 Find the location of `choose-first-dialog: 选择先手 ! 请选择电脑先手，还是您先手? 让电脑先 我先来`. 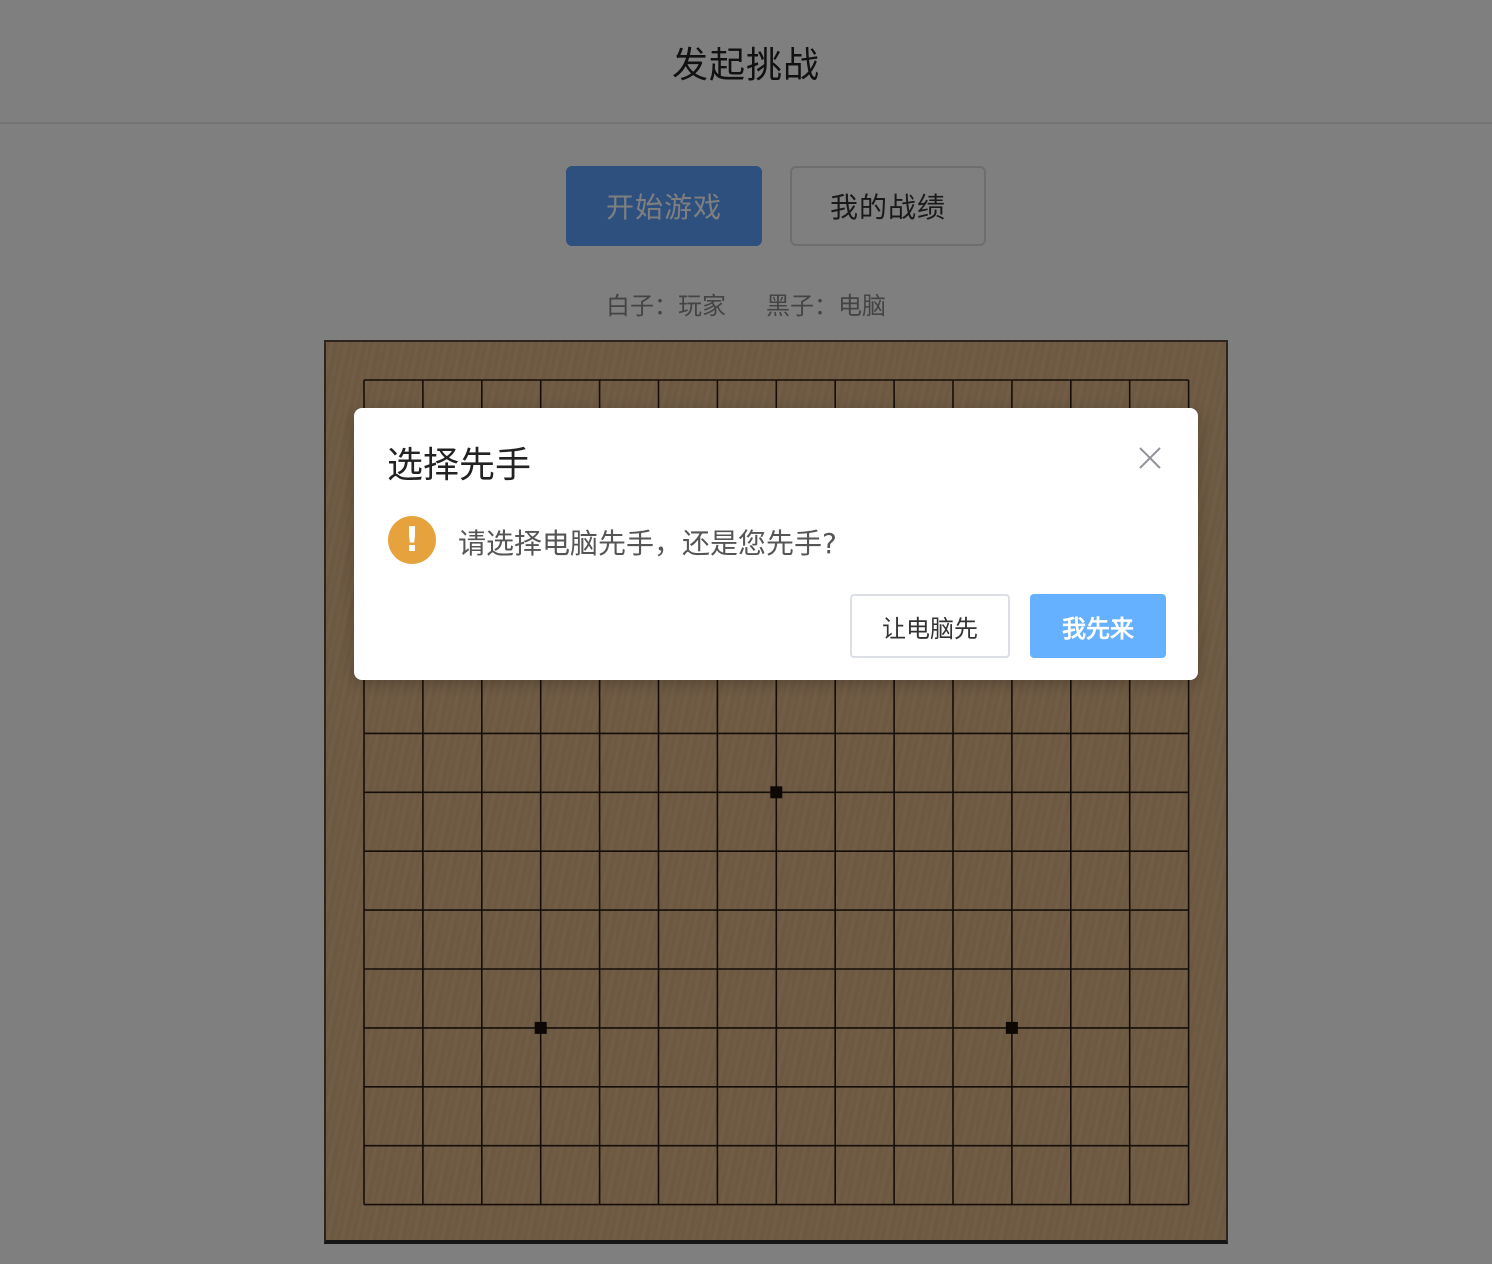

choose-first-dialog: 选择先手 ! 请选择电脑先手，还是您先手? 让电脑先 我先来 is located at coordinates (776, 544).